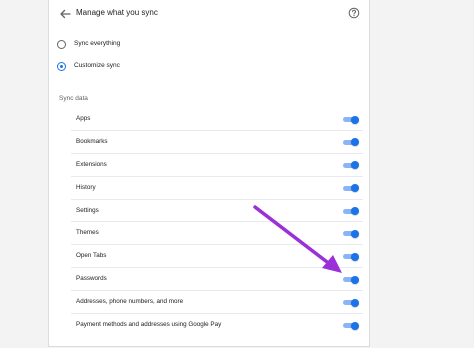 This screenshot has height=348, width=474. Describe the element at coordinates (61, 66) in the screenshot. I see `customize-sync-radio` at that location.